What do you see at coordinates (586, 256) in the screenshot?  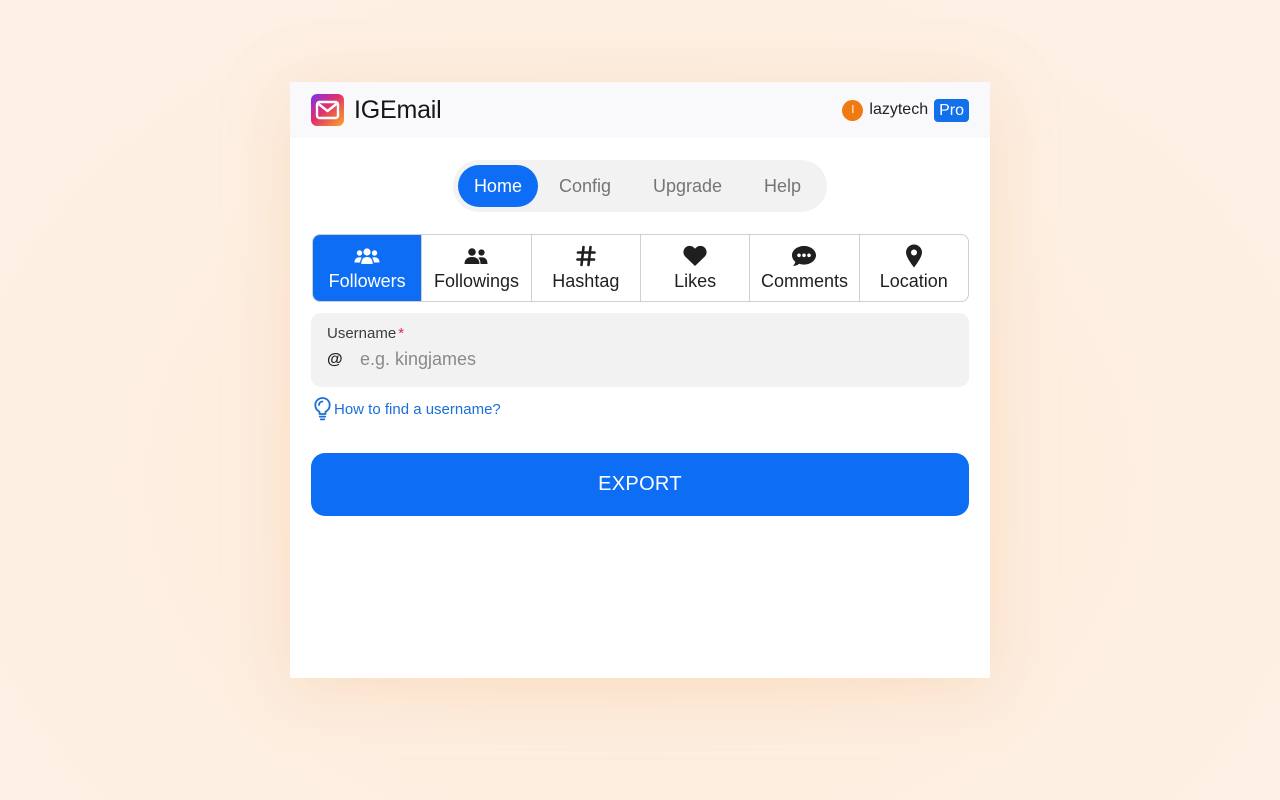 I see `hashtag-icon` at bounding box center [586, 256].